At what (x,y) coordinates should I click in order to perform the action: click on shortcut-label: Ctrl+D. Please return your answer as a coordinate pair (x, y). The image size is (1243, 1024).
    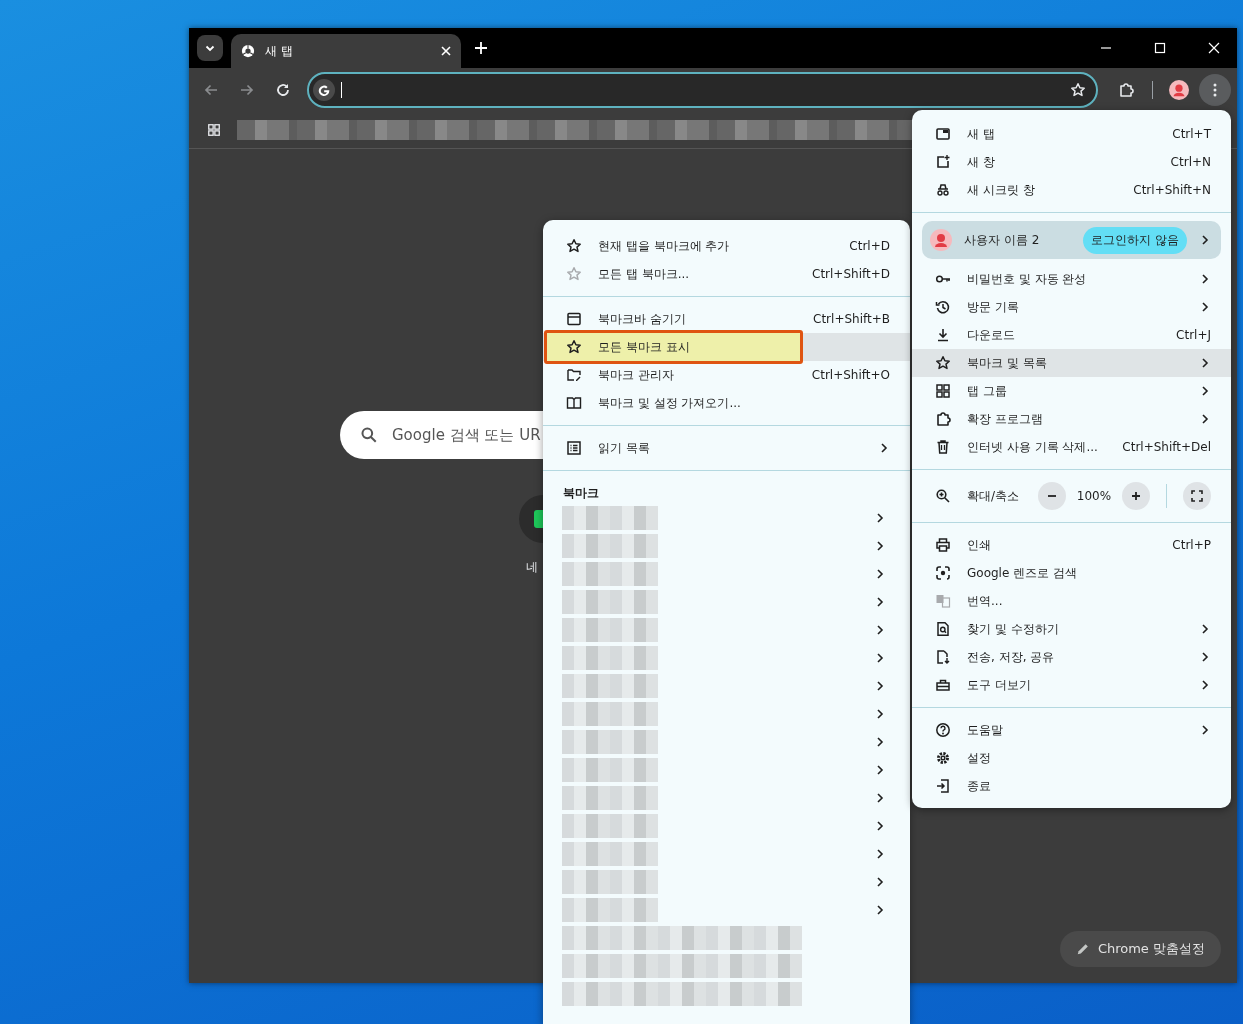
    Looking at the image, I should click on (869, 246).